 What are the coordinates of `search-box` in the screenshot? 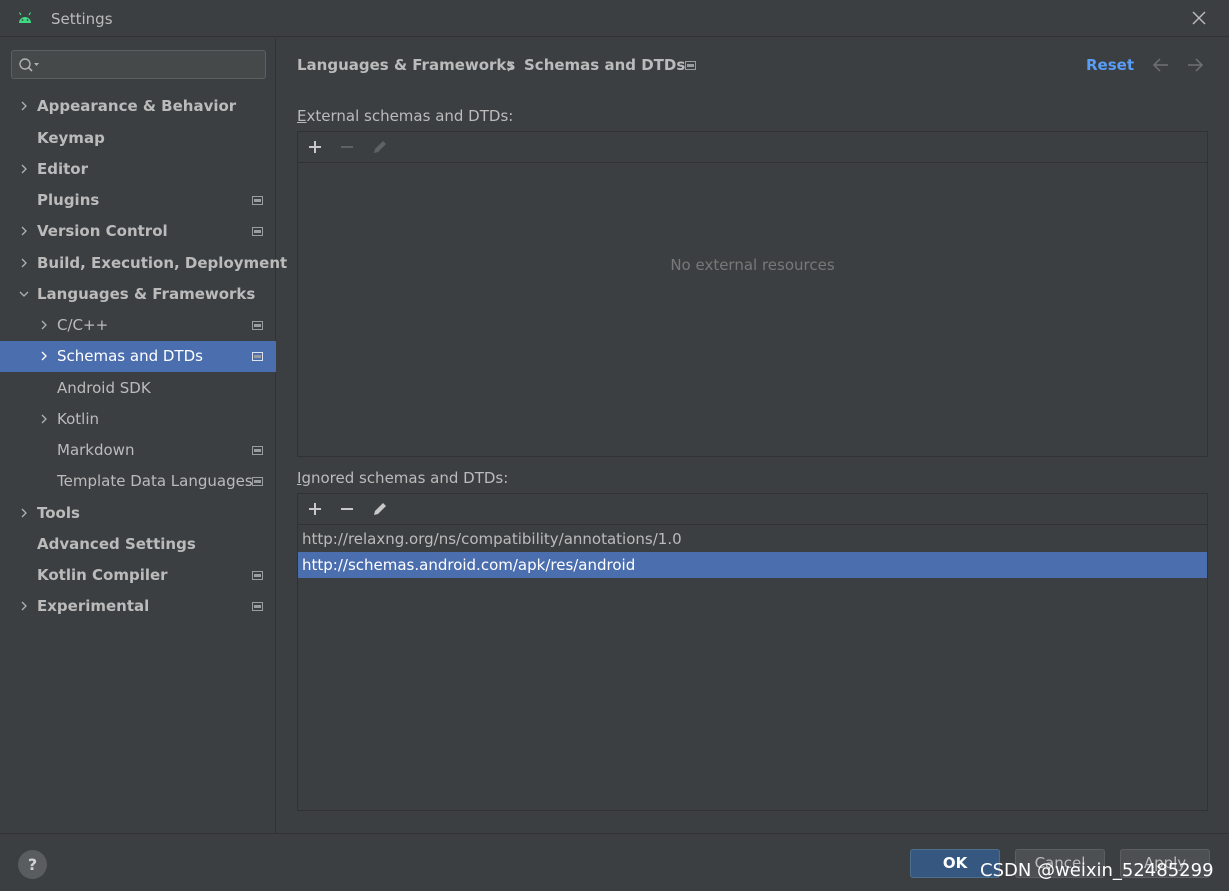 It's located at (138, 64).